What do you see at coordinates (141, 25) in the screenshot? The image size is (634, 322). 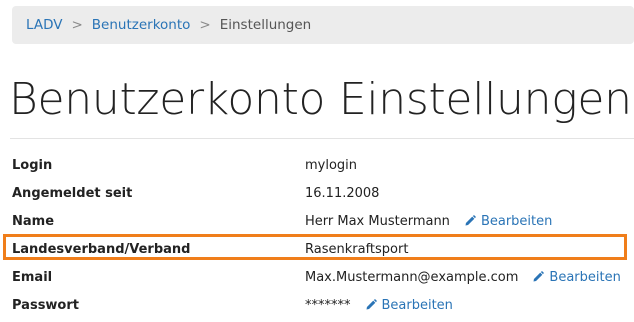 I see `breadcrumb-link-benutzerkonto: Benutzerkonto` at bounding box center [141, 25].